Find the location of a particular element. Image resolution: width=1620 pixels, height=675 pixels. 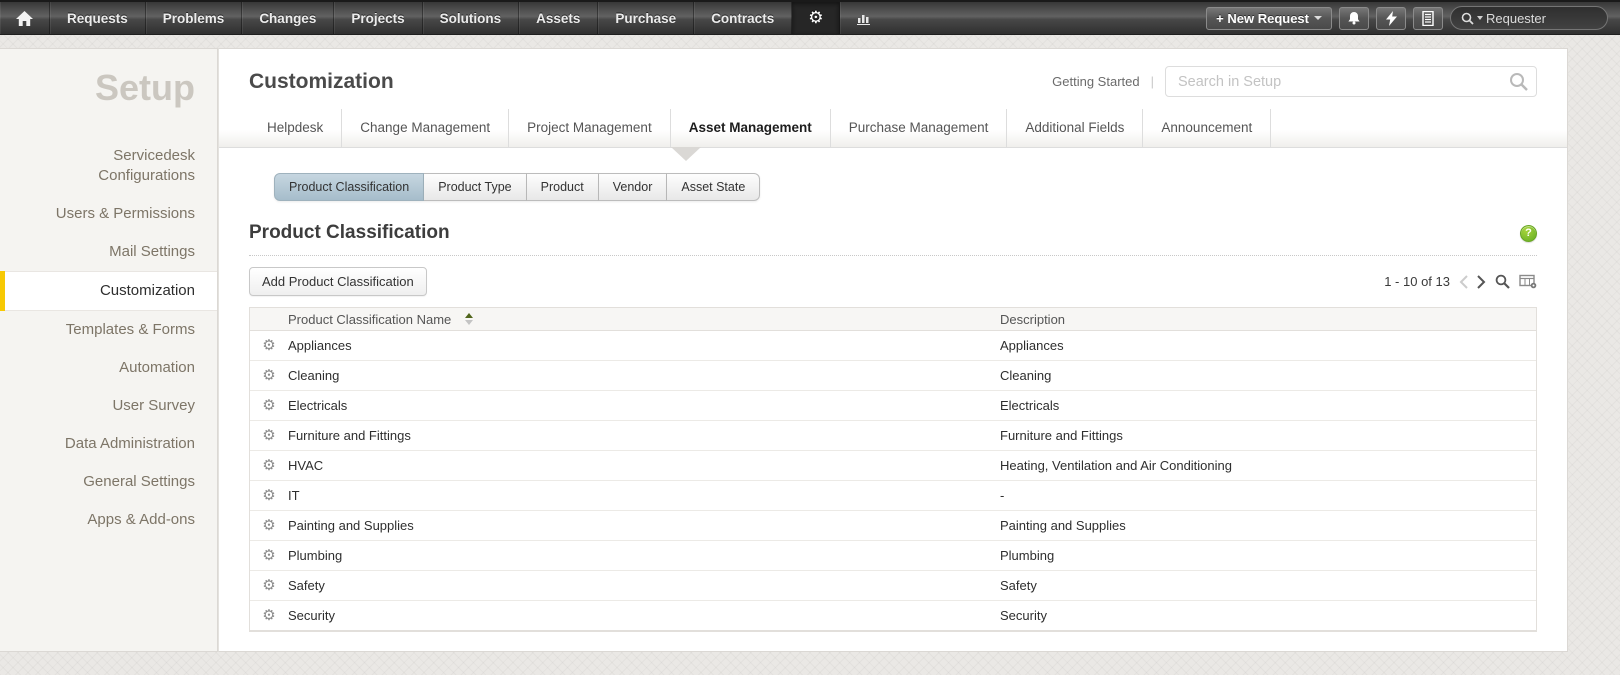

tab-announcement: Announcement is located at coordinates (1207, 128).